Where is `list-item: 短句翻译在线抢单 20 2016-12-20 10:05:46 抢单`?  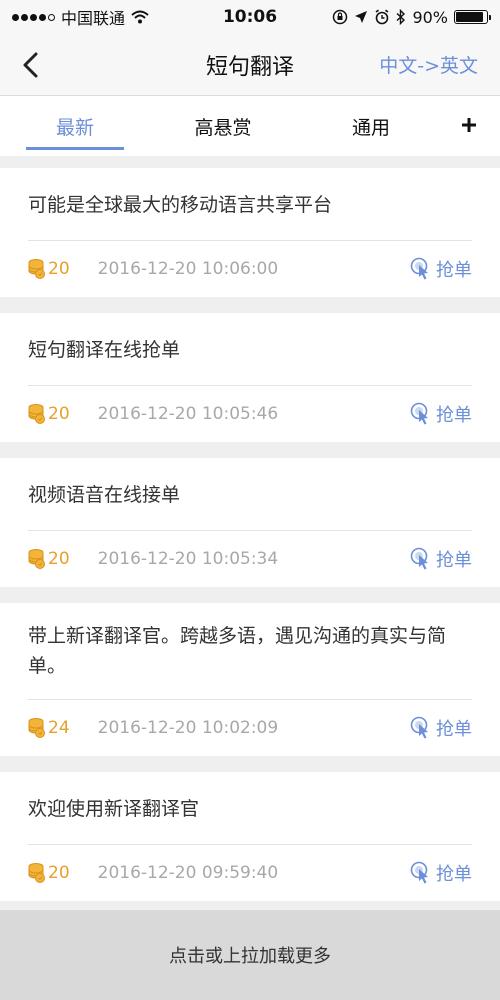 list-item: 短句翻译在线抢单 20 2016-12-20 10:05:46 抢单 is located at coordinates (250, 377).